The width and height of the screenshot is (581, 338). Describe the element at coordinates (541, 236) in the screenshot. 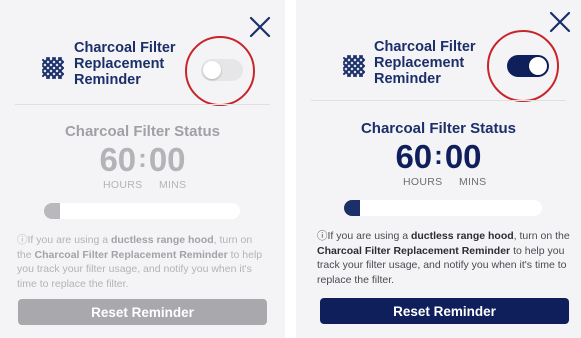

I see `info-text-part: , turn on the` at that location.